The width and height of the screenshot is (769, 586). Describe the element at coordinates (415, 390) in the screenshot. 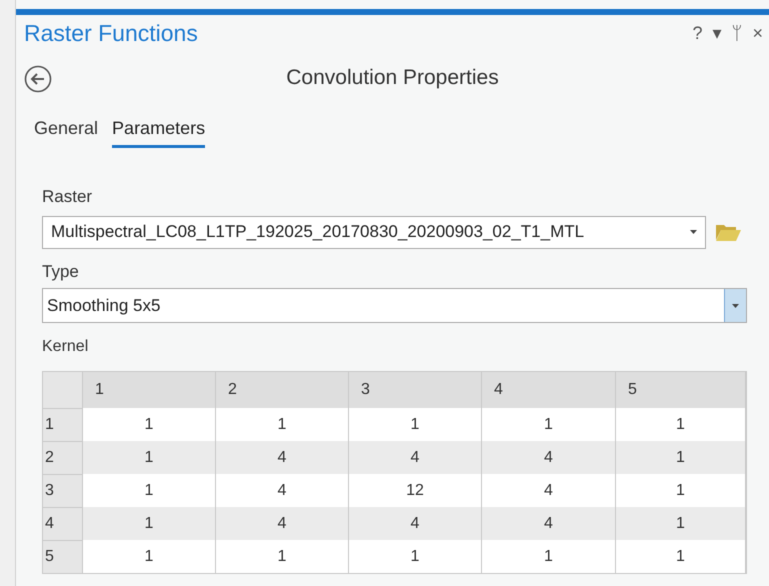

I see `column-header: 3` at that location.